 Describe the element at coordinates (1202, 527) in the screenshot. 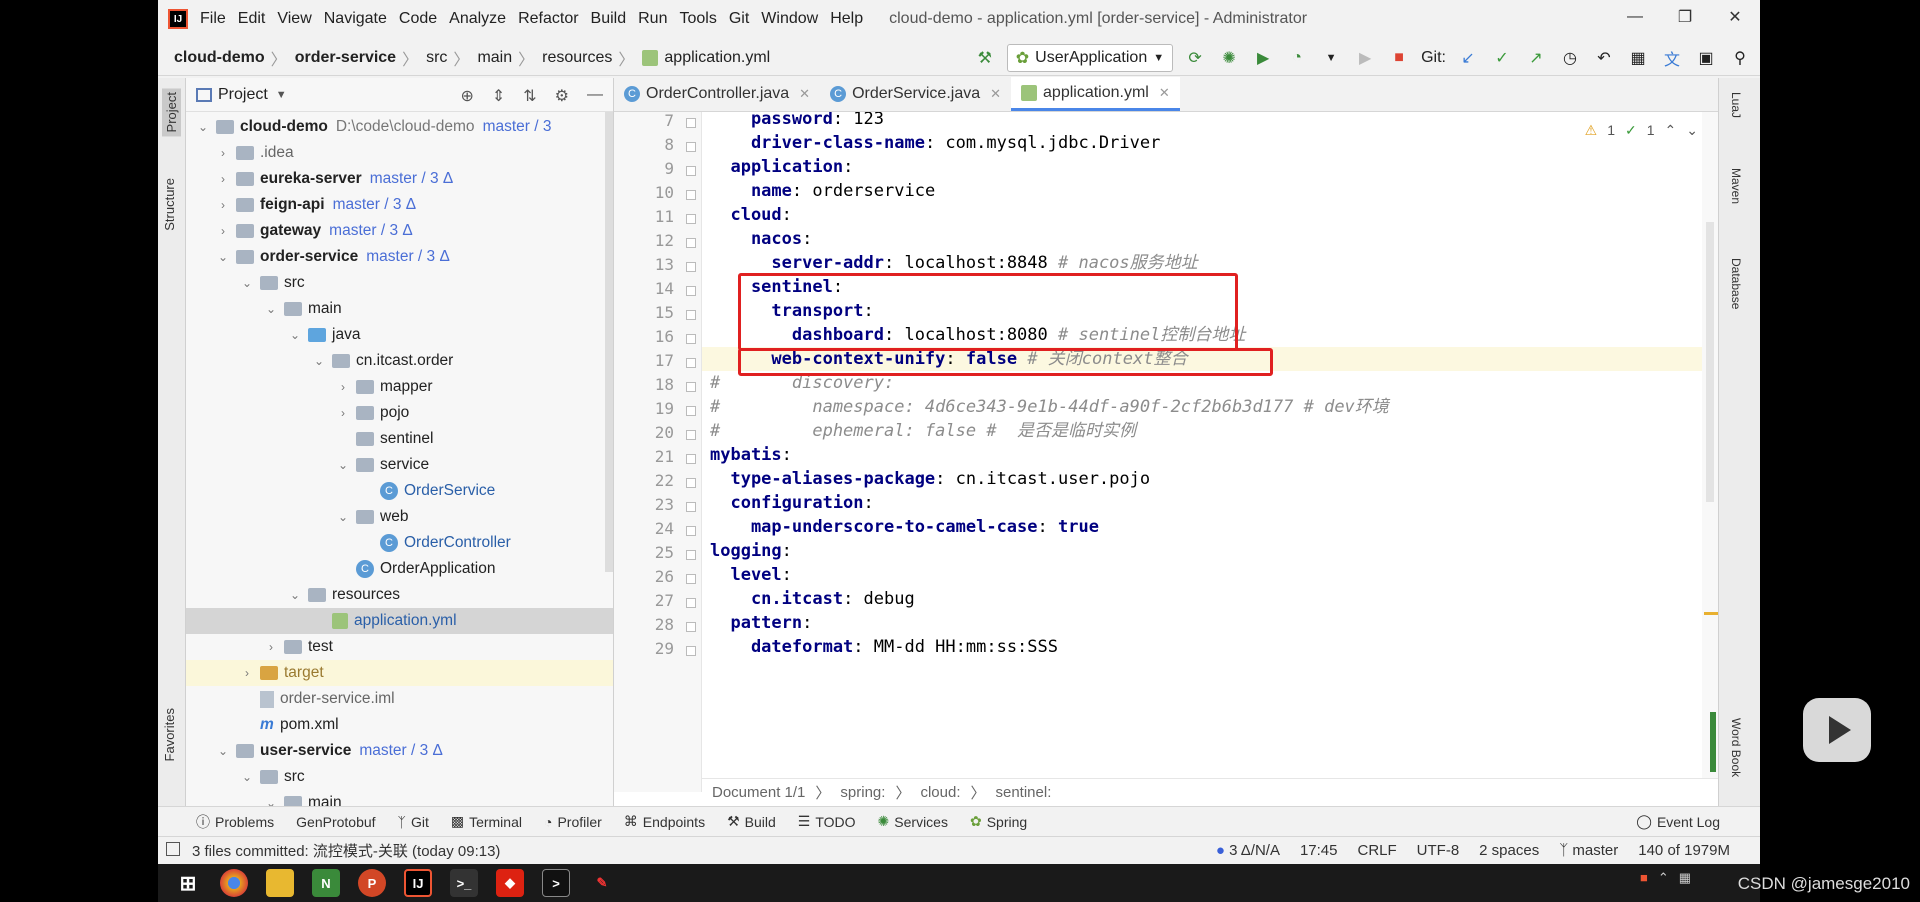

I see `code-line: map-underscore-to-camel-case: true` at that location.